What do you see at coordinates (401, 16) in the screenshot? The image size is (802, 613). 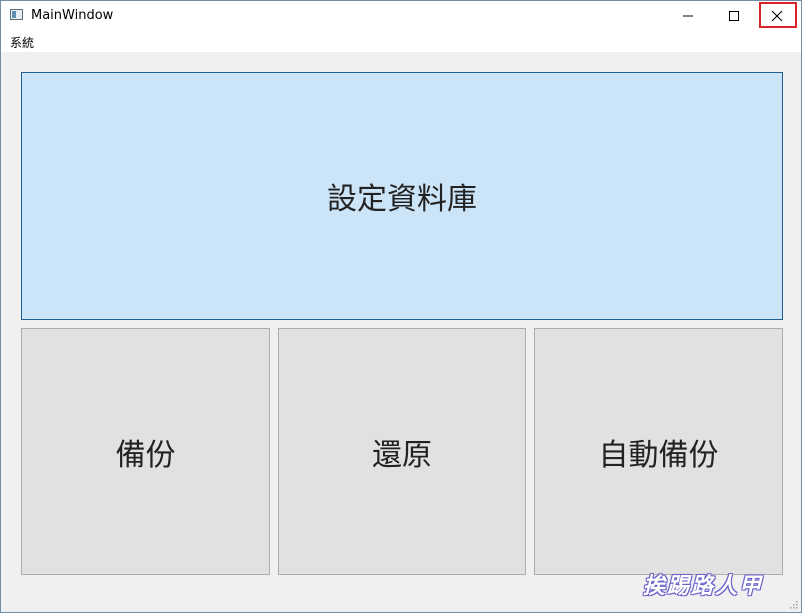 I see `title-bar: MainWindow` at bounding box center [401, 16].